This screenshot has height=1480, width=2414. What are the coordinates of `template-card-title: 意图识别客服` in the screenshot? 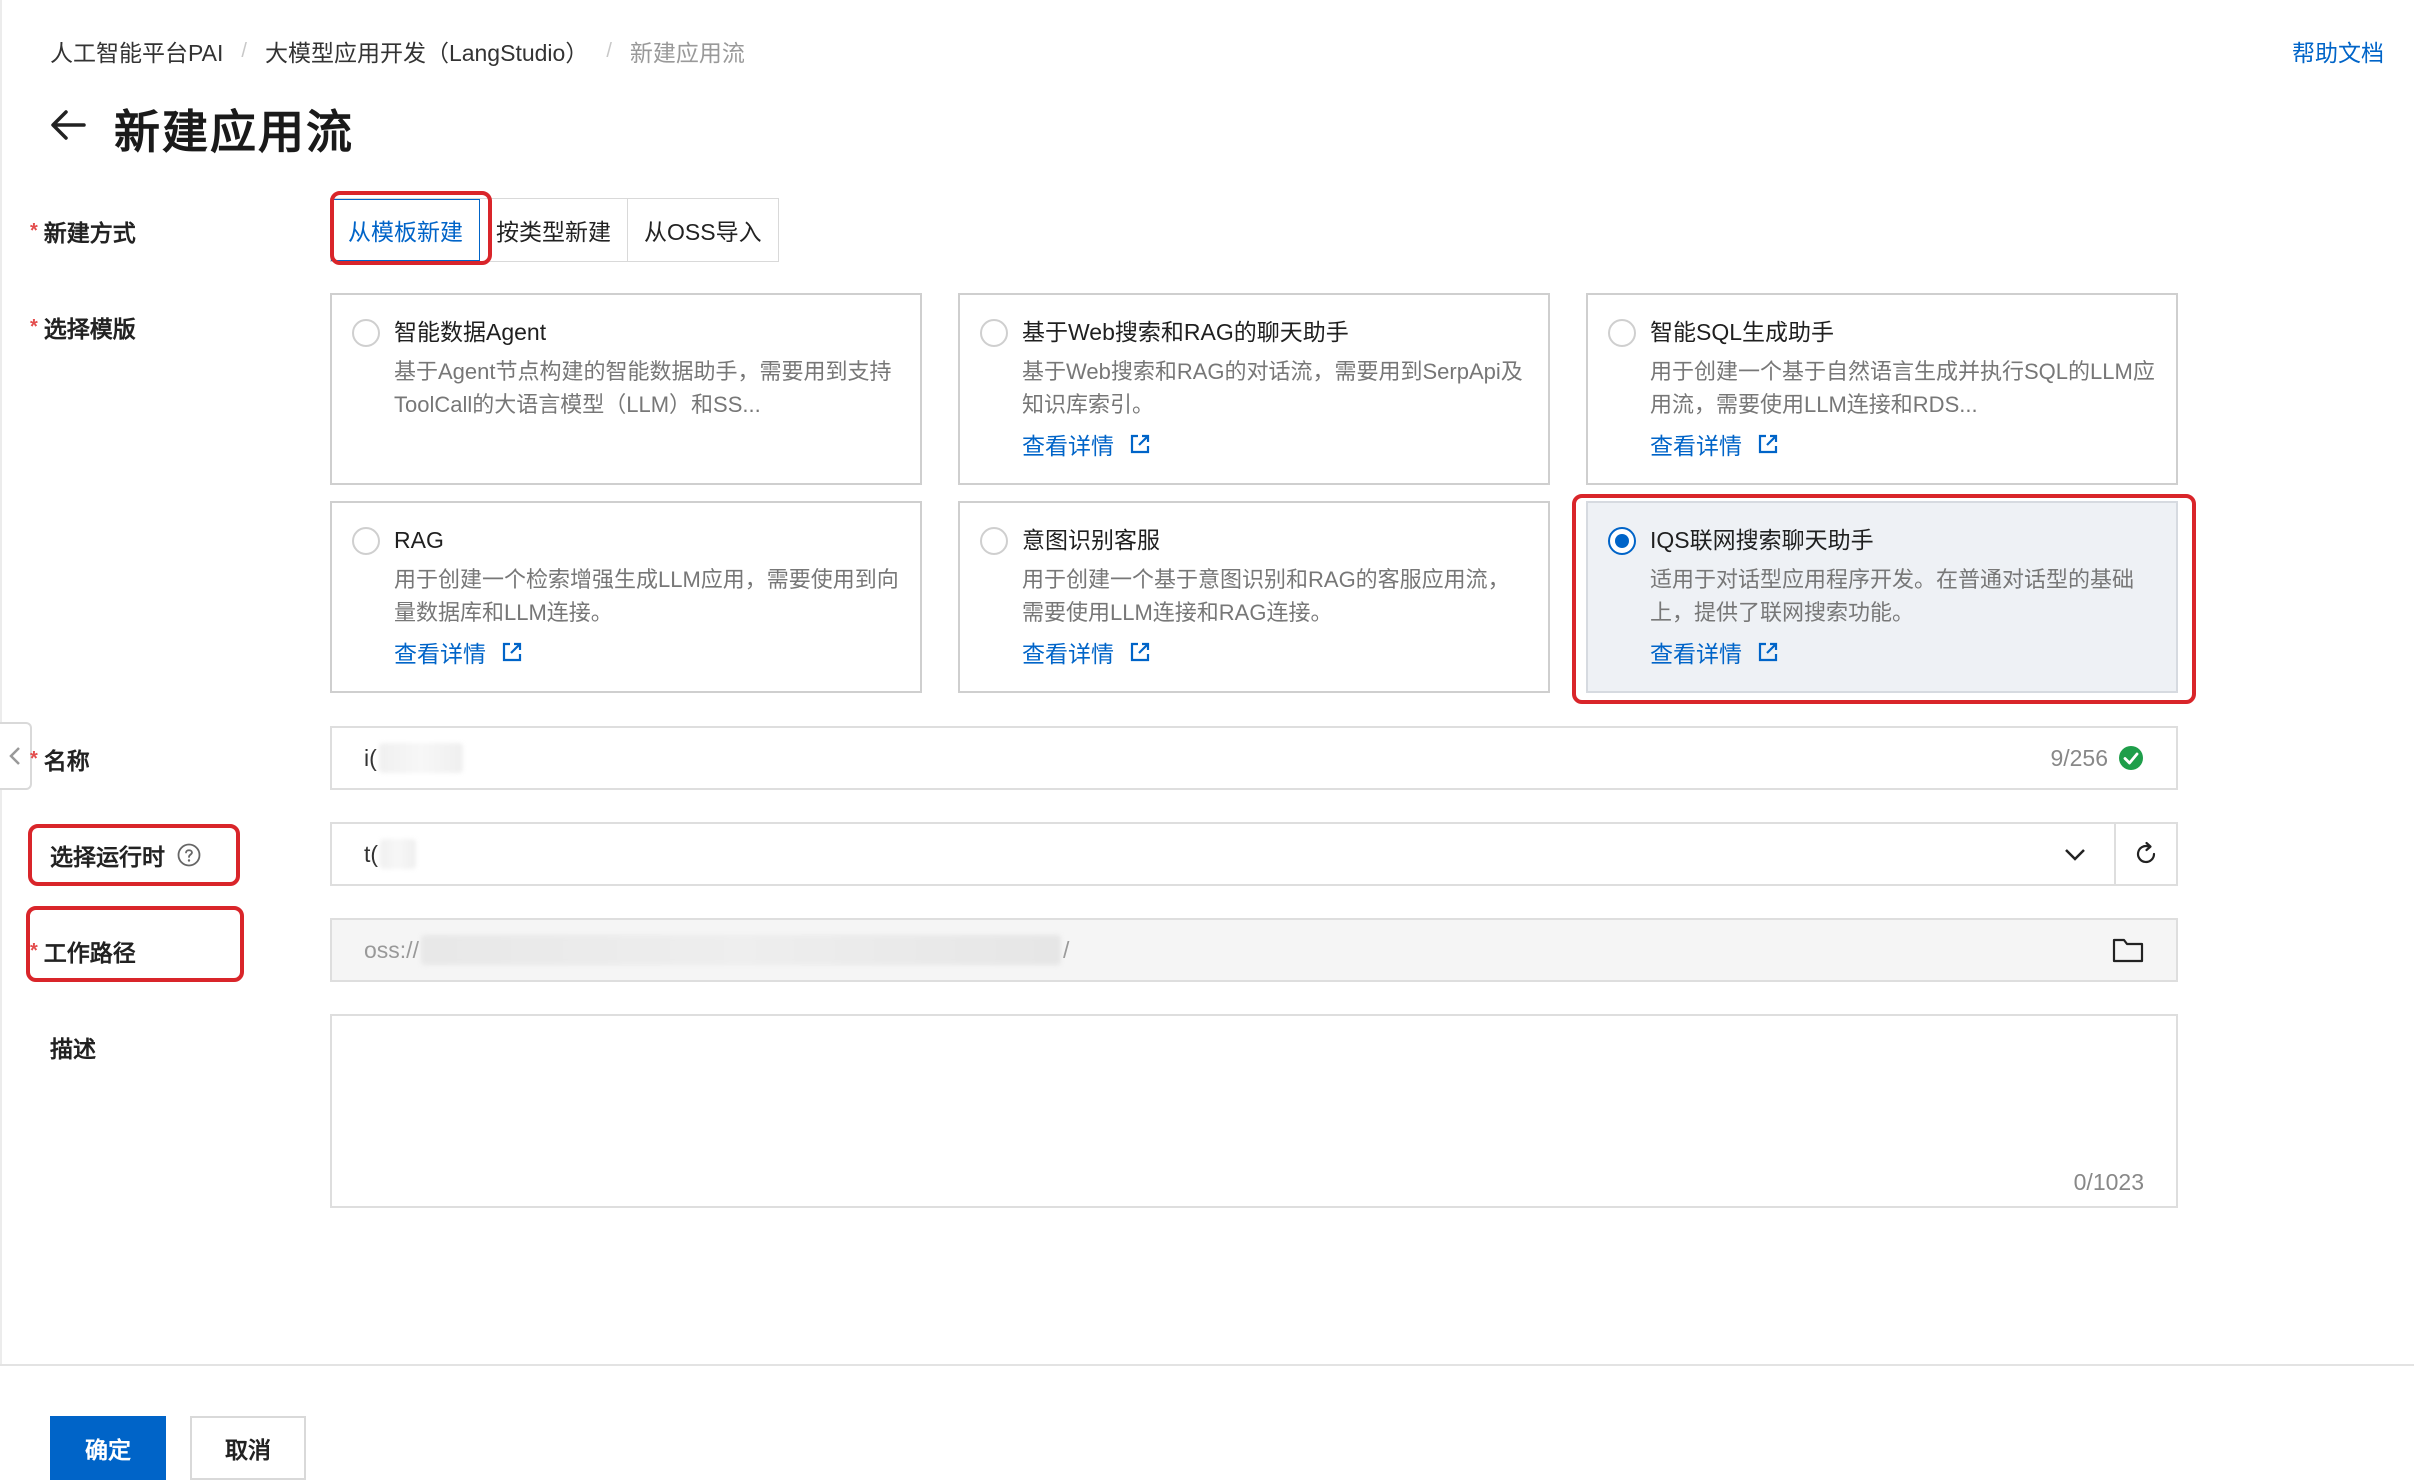 It's located at (1091, 540).